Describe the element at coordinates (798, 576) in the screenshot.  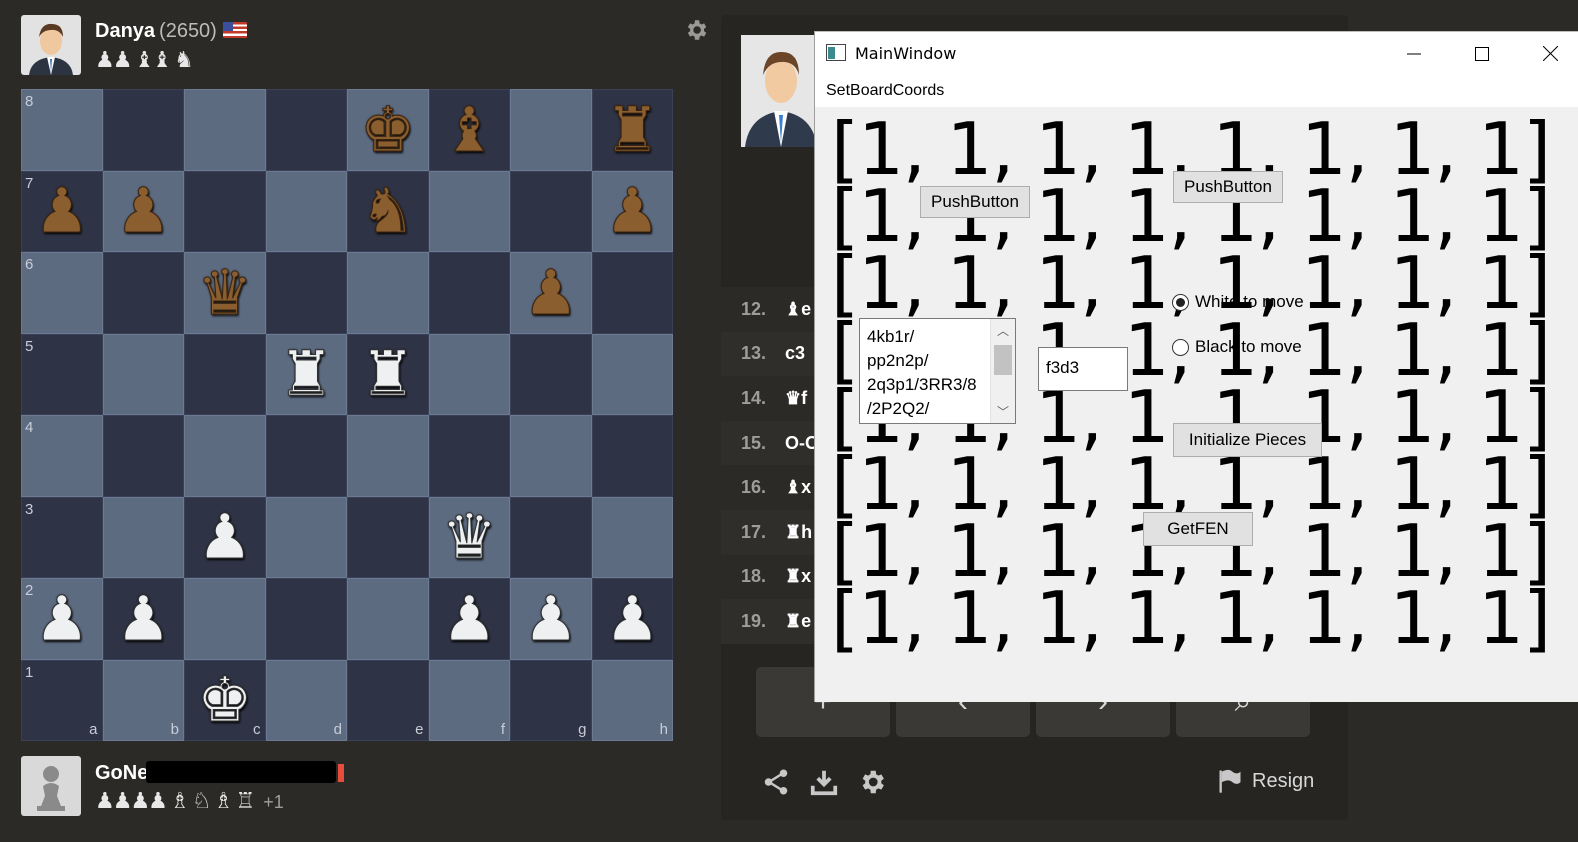
I see `move-white: ♜x` at that location.